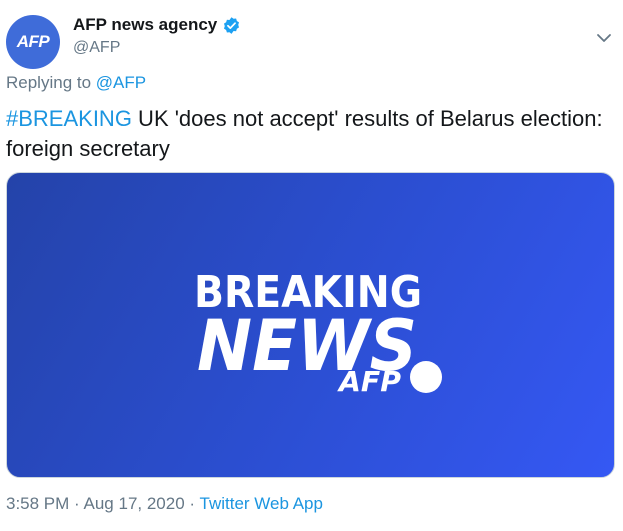 This screenshot has width=623, height=531. I want to click on breaking-news-graphic: BREAKING NEWS AFP, so click(318, 332).